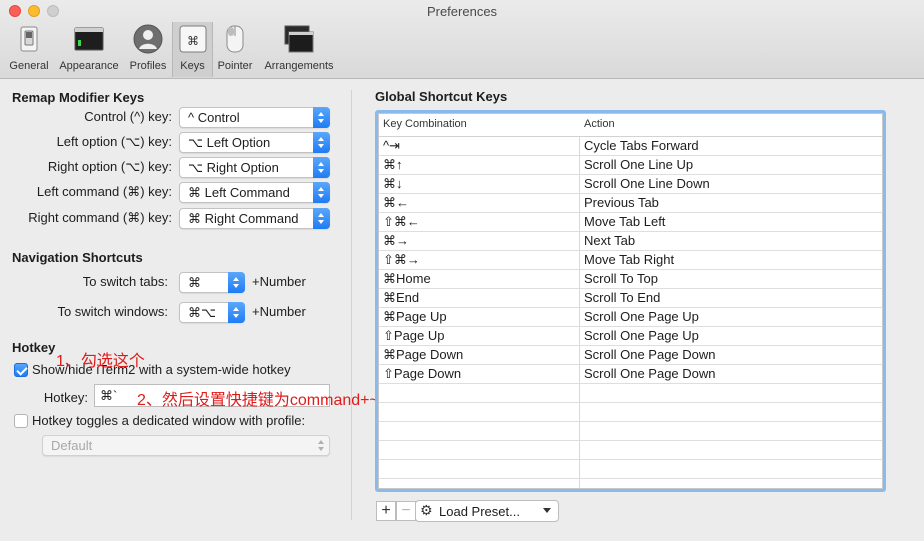 This screenshot has width=924, height=541. Describe the element at coordinates (630, 184) in the screenshot. I see `table-row: ⌘↓ Scroll One Line Down` at that location.